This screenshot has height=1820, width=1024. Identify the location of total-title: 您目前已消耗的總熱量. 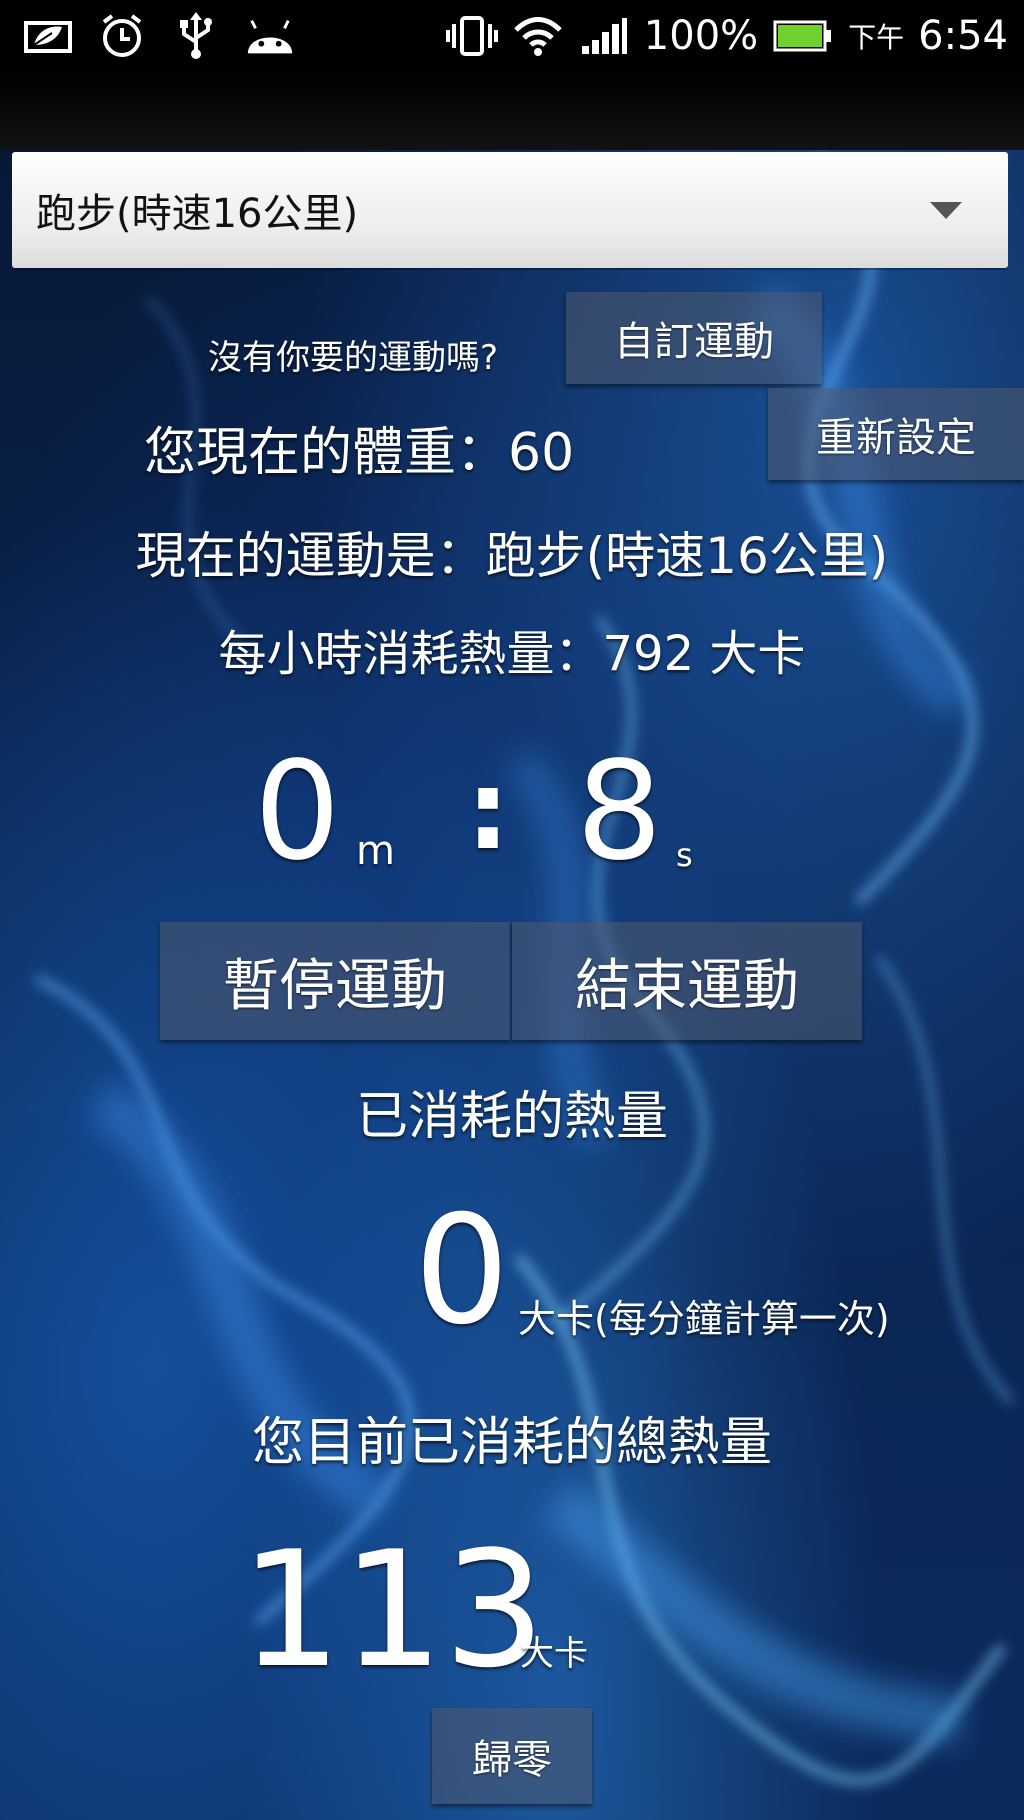
(511, 1443).